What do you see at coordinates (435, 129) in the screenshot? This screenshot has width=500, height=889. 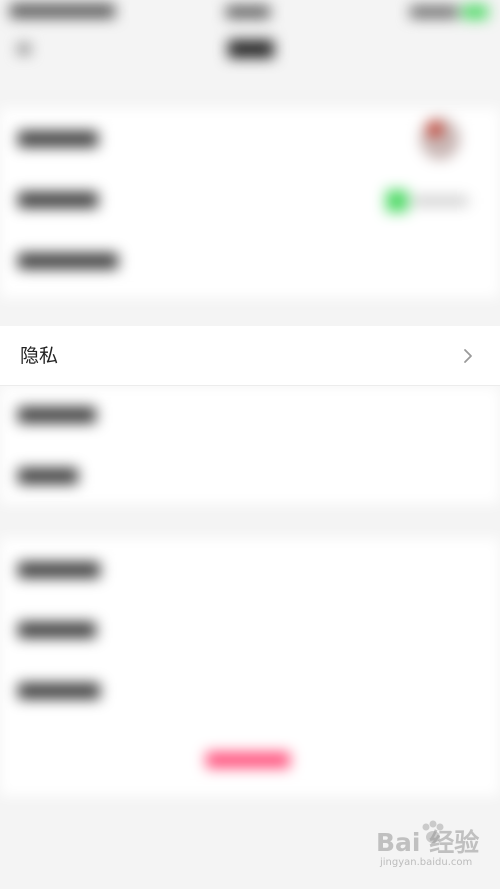 I see `avatar-blur` at bounding box center [435, 129].